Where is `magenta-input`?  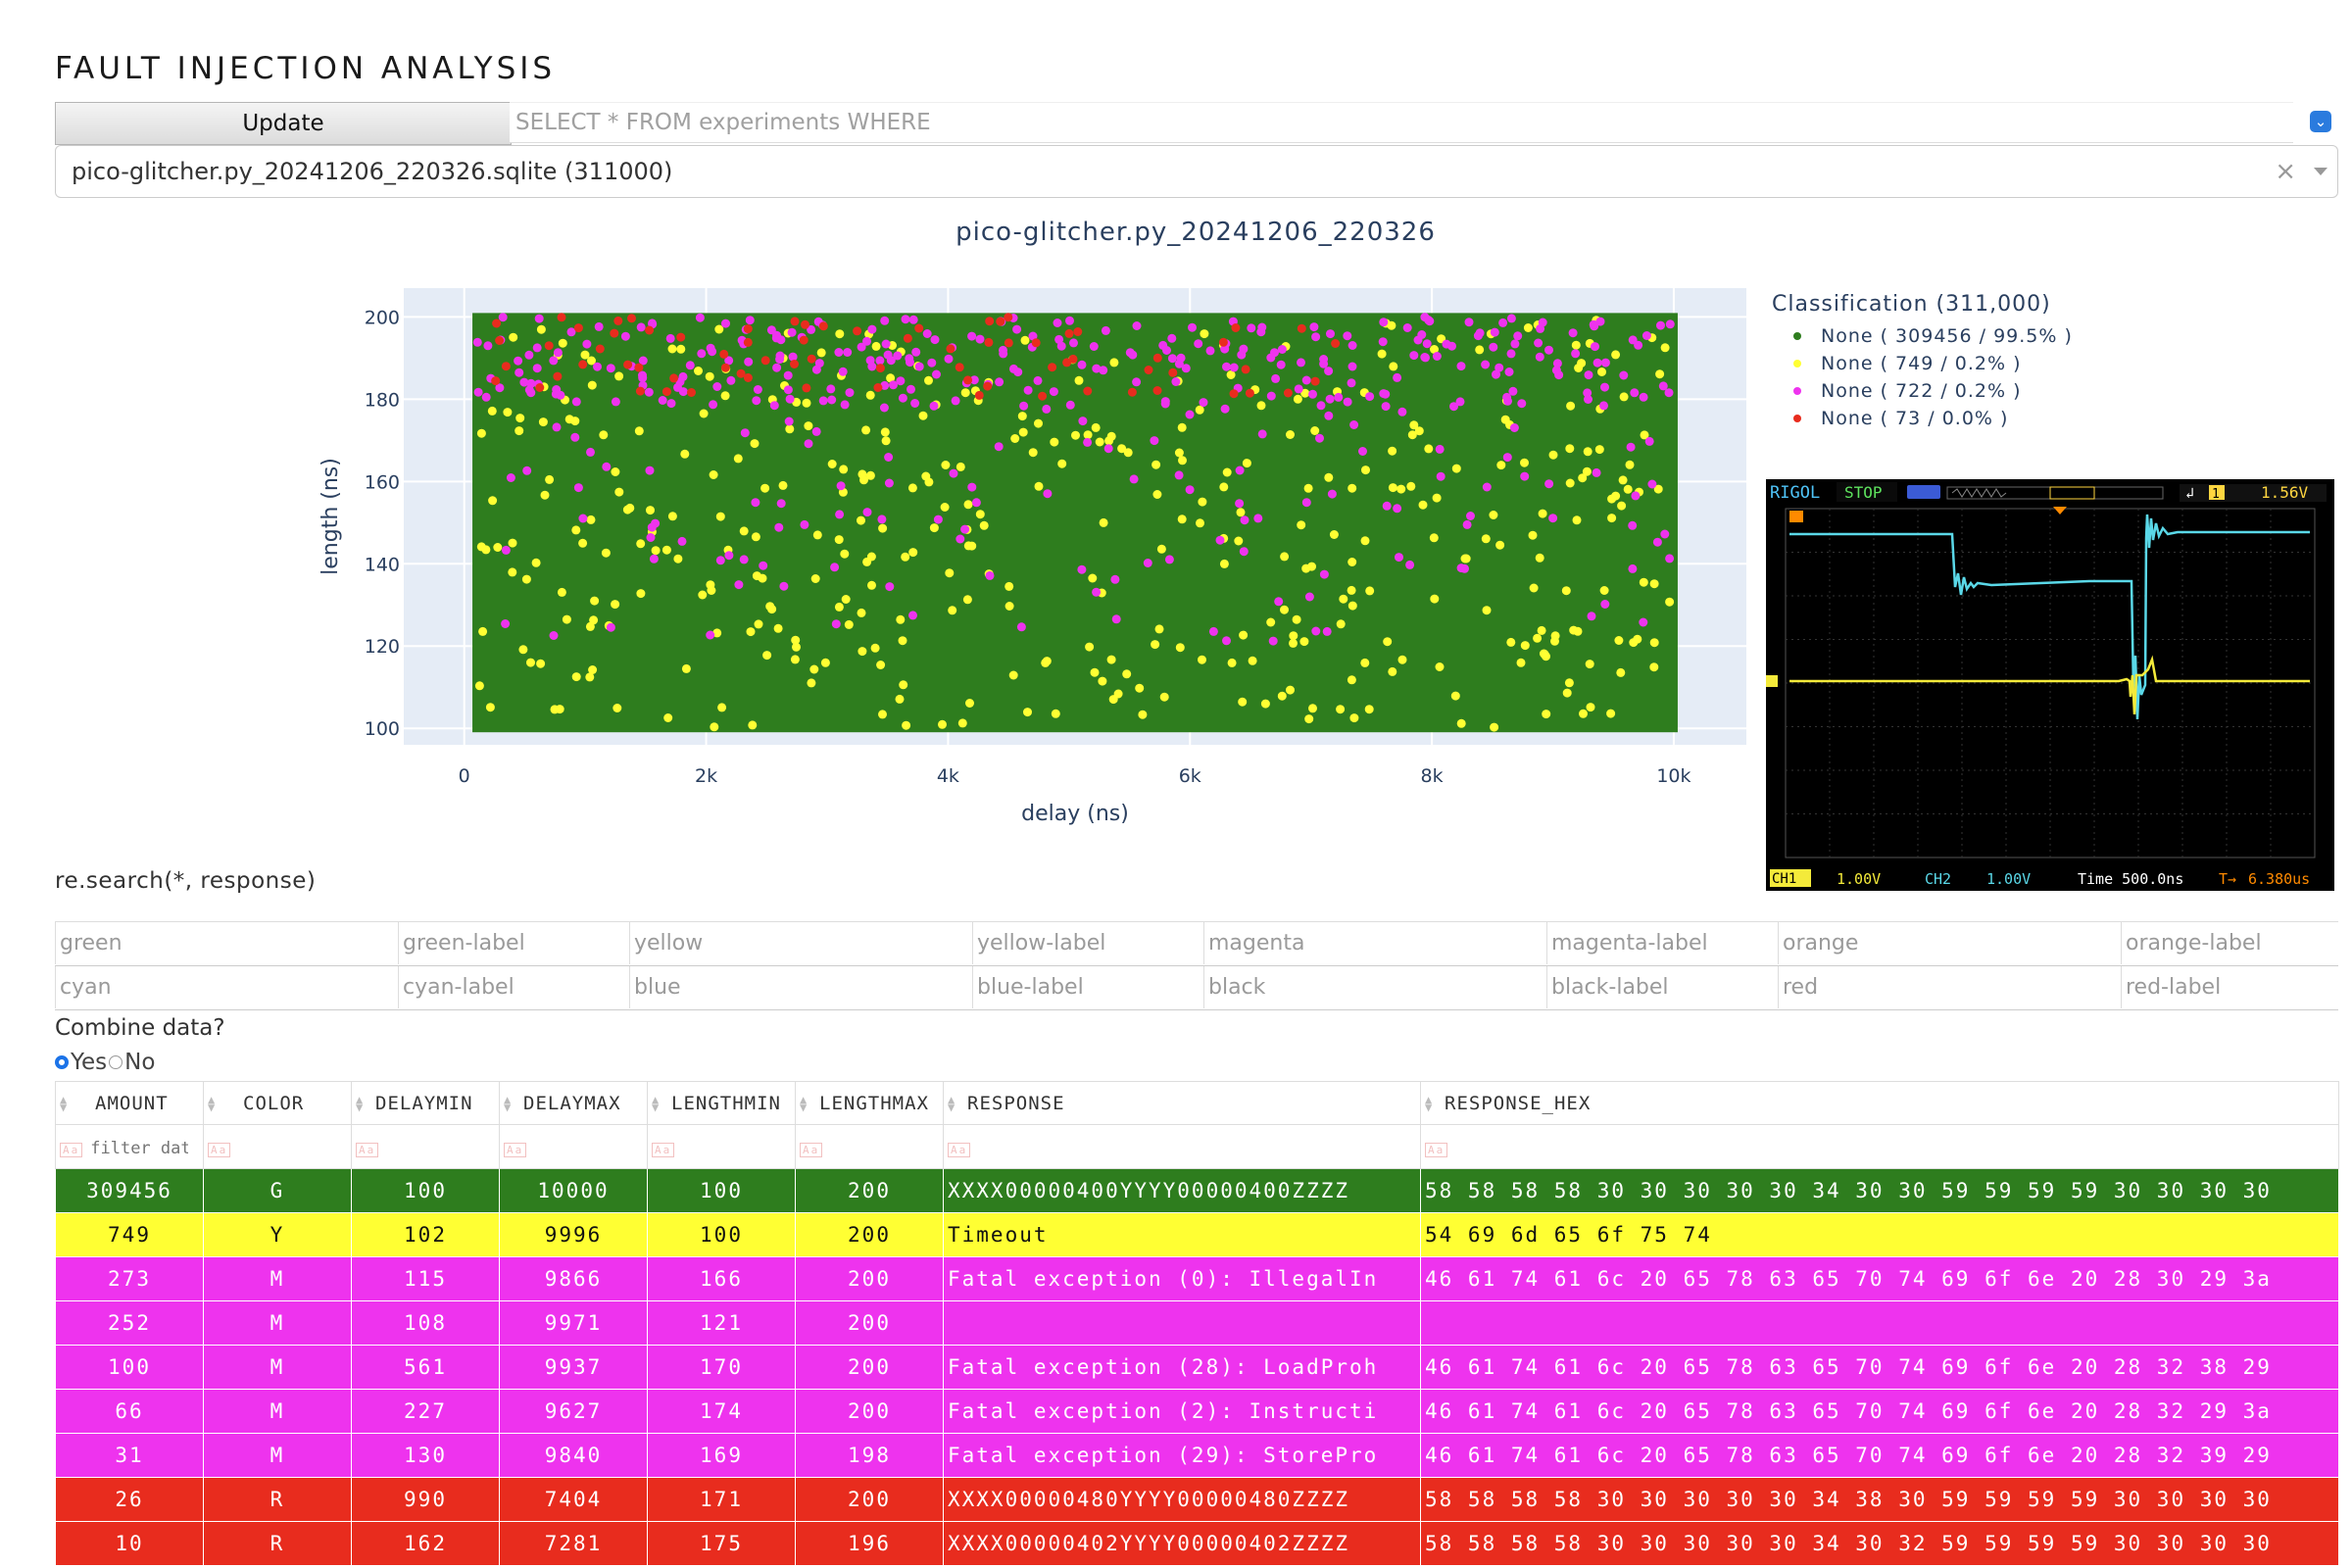 magenta-input is located at coordinates (1374, 943).